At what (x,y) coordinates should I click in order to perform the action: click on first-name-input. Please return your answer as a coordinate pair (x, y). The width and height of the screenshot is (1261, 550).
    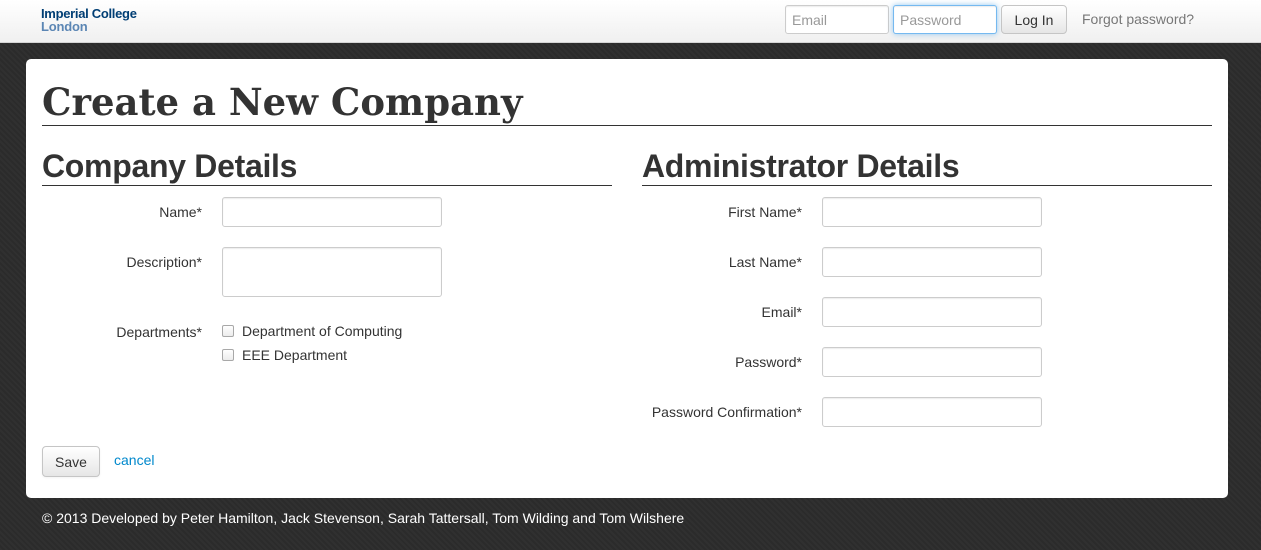
    Looking at the image, I should click on (932, 212).